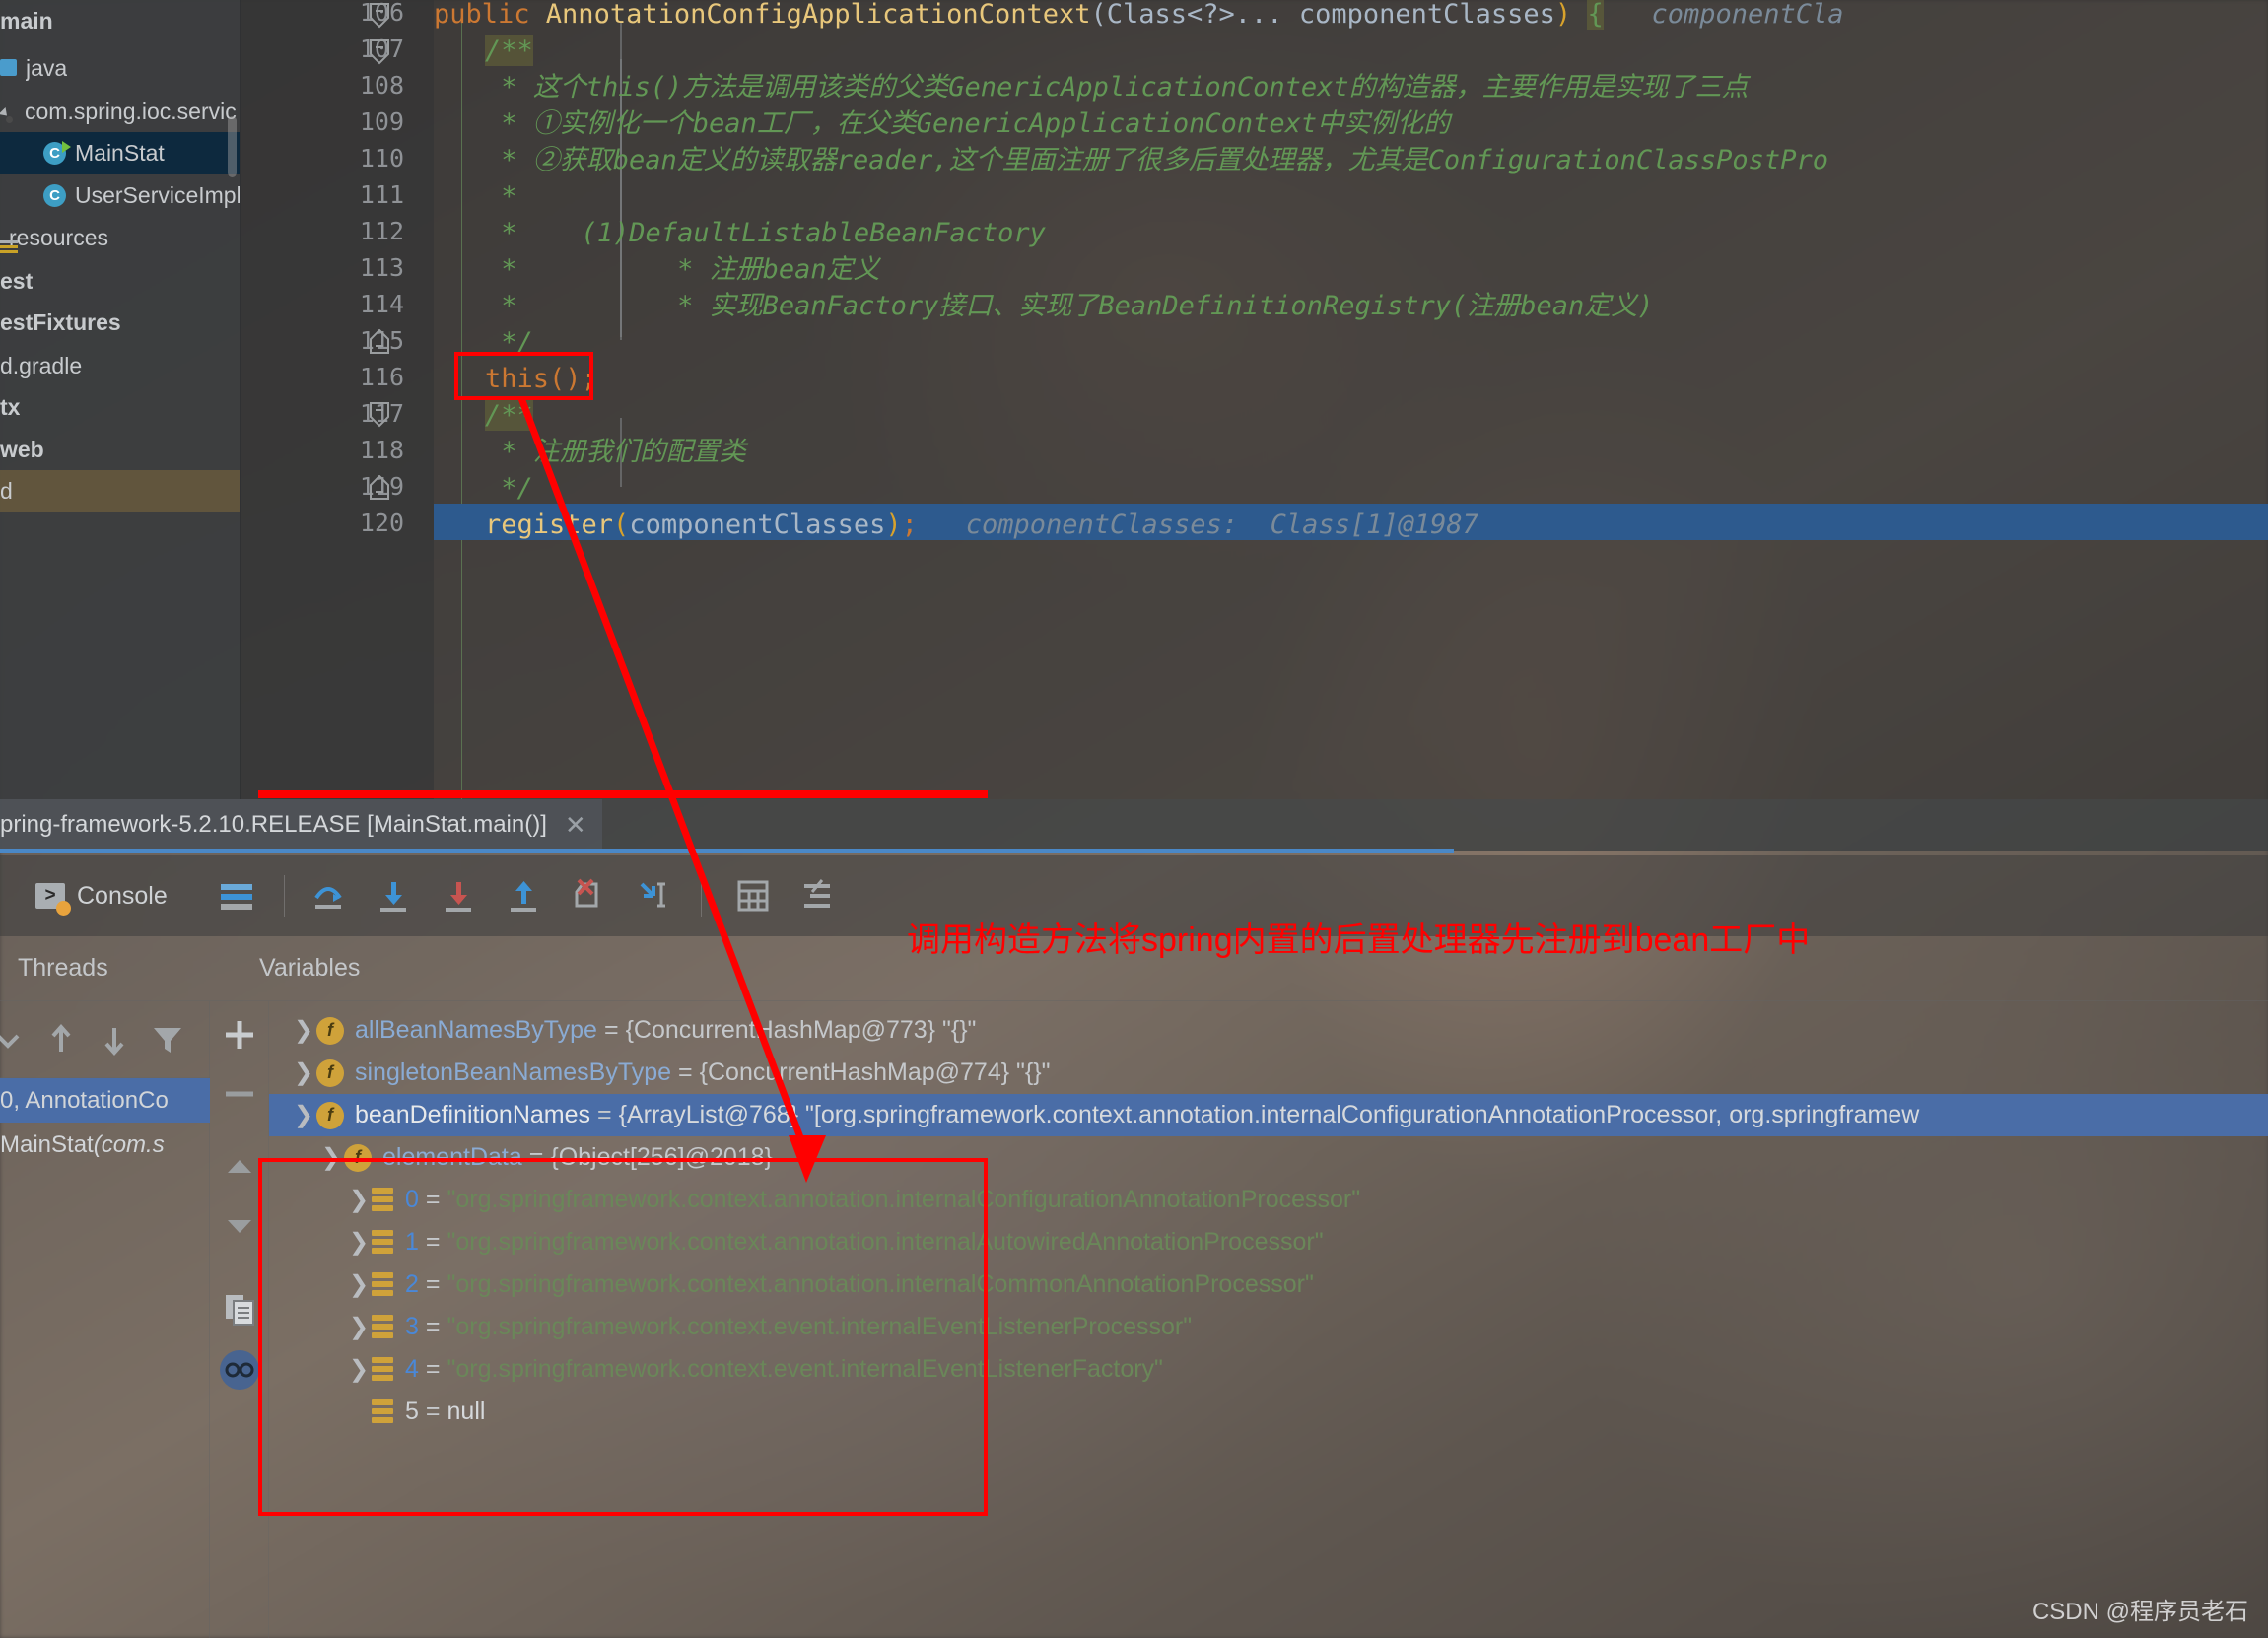  I want to click on code-line-107: /**, so click(509, 51).